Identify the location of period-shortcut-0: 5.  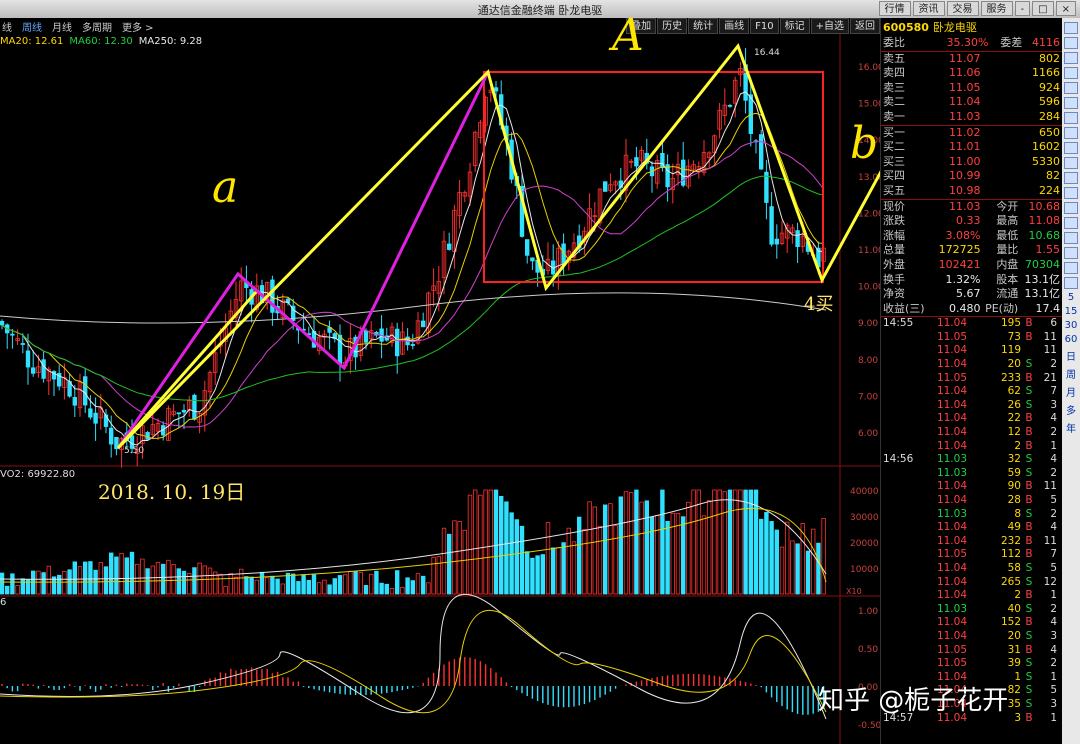
(1071, 297).